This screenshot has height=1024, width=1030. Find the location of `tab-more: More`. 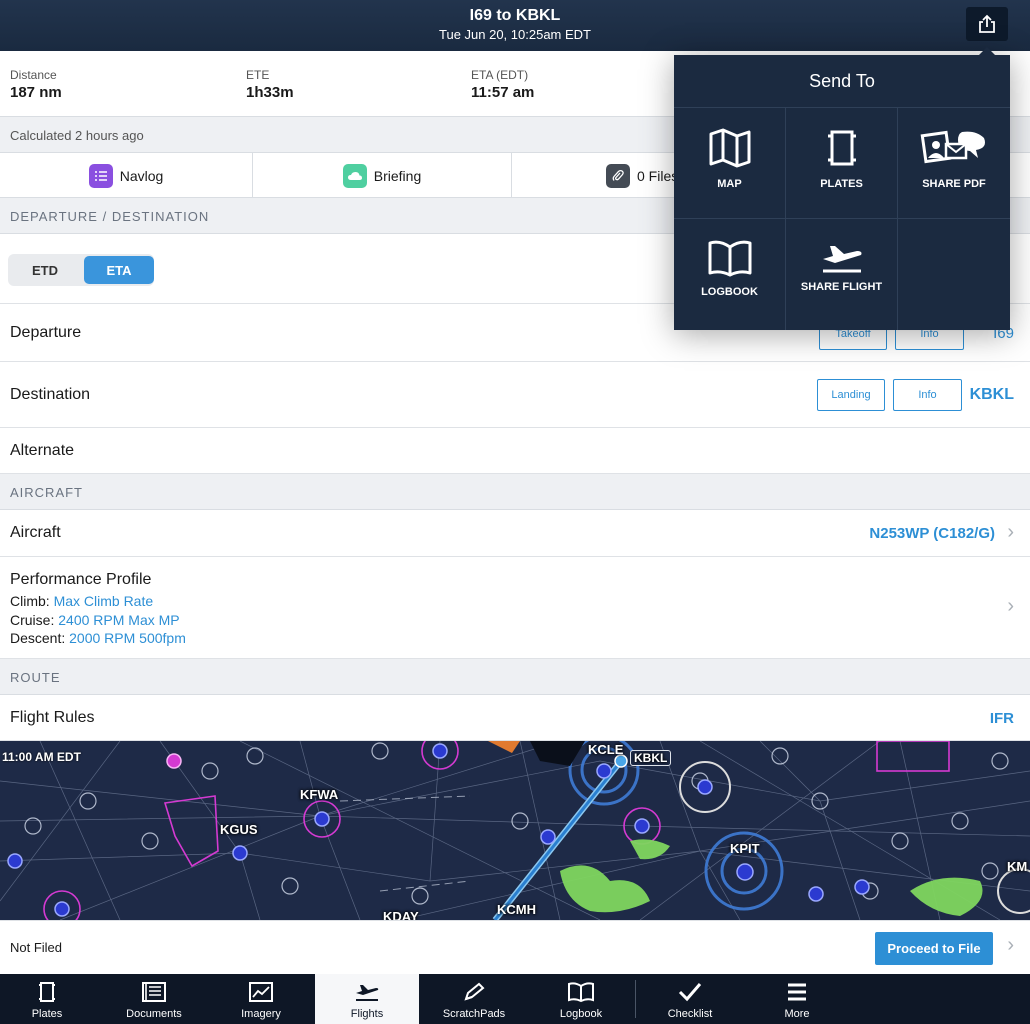

tab-more: More is located at coordinates (797, 999).